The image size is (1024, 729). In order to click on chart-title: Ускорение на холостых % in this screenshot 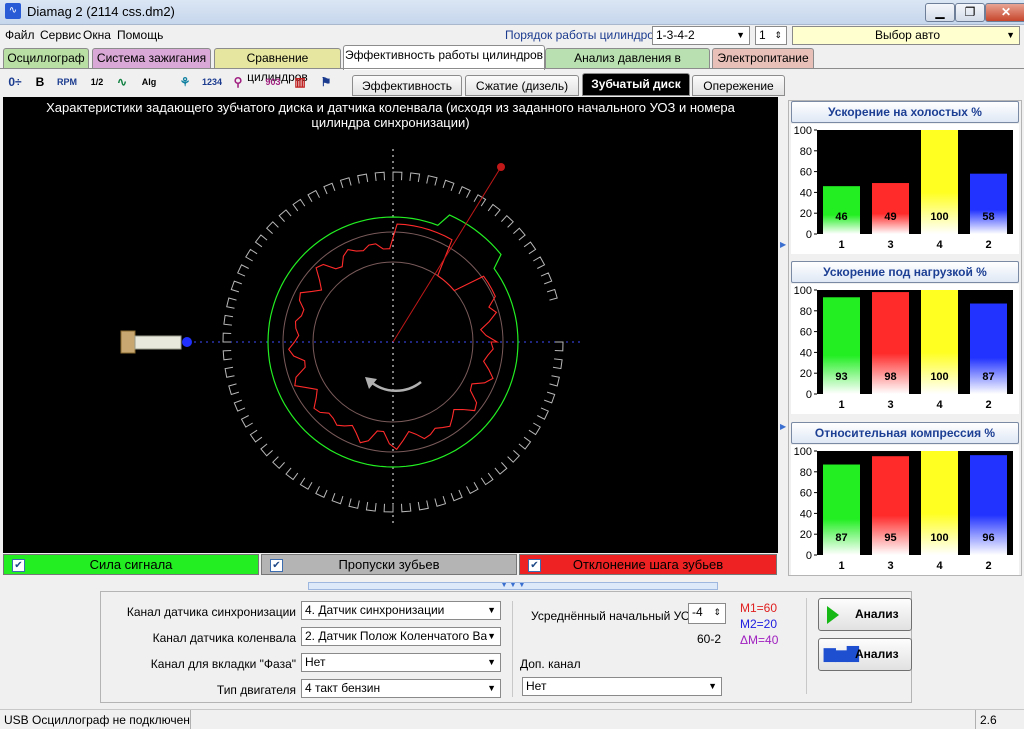, I will do `click(905, 112)`.